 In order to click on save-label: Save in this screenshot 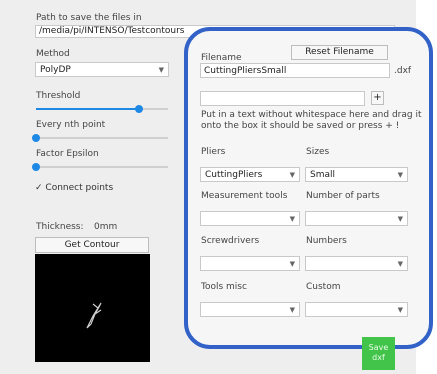, I will do `click(378, 347)`.